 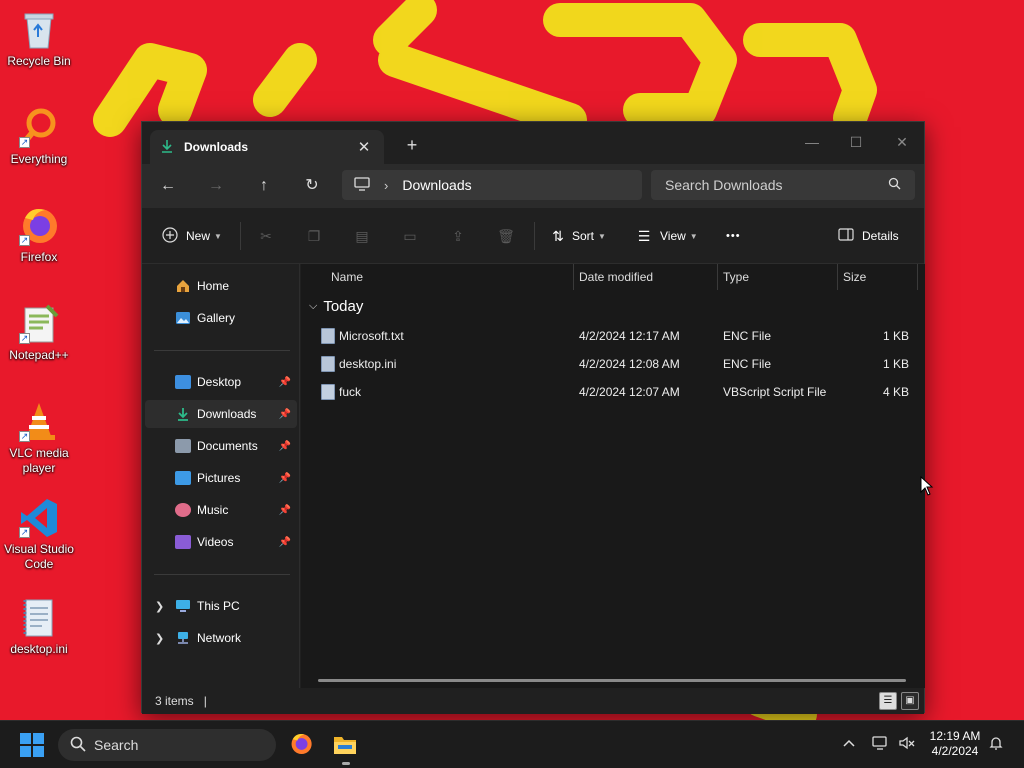 I want to click on copy-icon: ❐, so click(x=314, y=235).